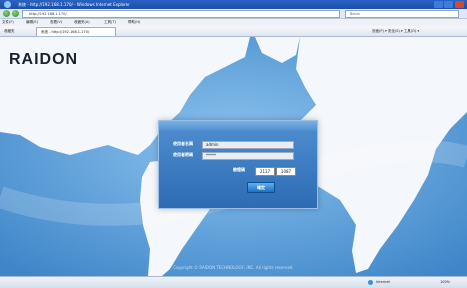 This screenshot has width=467, height=288. I want to click on captcha-input: 2117, so click(265, 171).